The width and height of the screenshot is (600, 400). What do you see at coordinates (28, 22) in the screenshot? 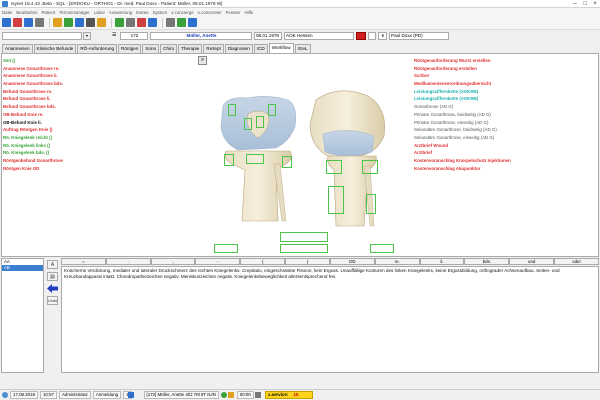
I see `save-icon` at bounding box center [28, 22].